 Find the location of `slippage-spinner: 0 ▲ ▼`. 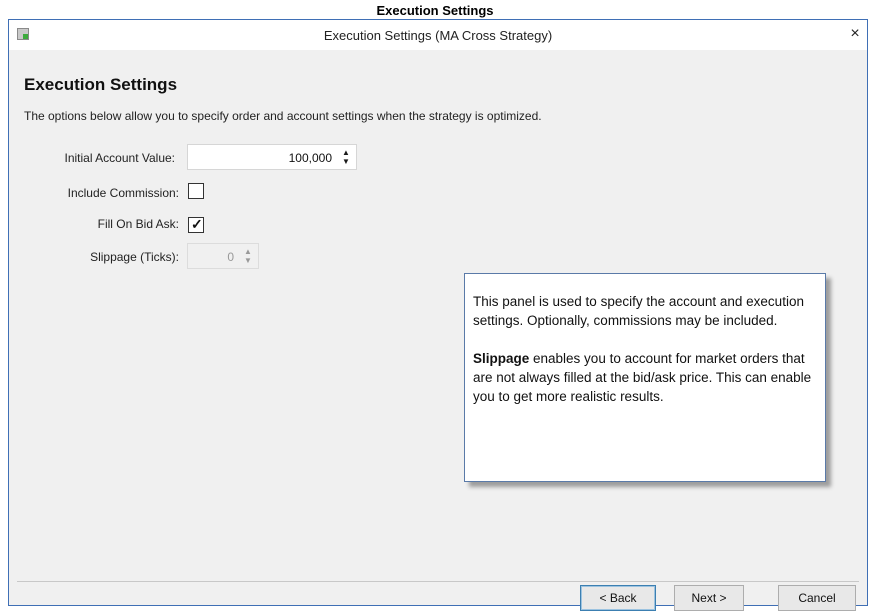

slippage-spinner: 0 ▲ ▼ is located at coordinates (223, 256).